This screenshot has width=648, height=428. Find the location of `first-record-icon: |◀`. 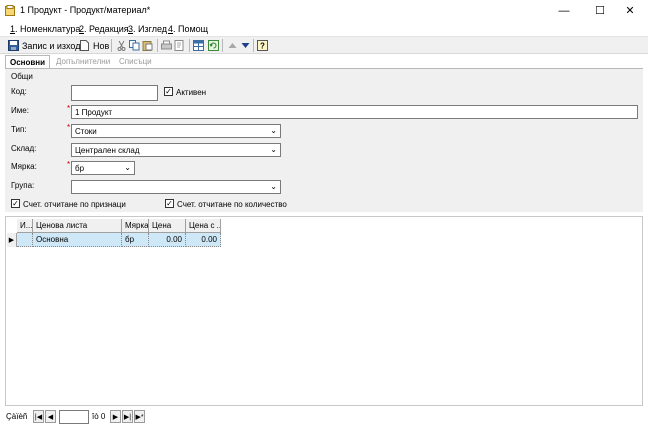

first-record-icon: |◀ is located at coordinates (38, 417).